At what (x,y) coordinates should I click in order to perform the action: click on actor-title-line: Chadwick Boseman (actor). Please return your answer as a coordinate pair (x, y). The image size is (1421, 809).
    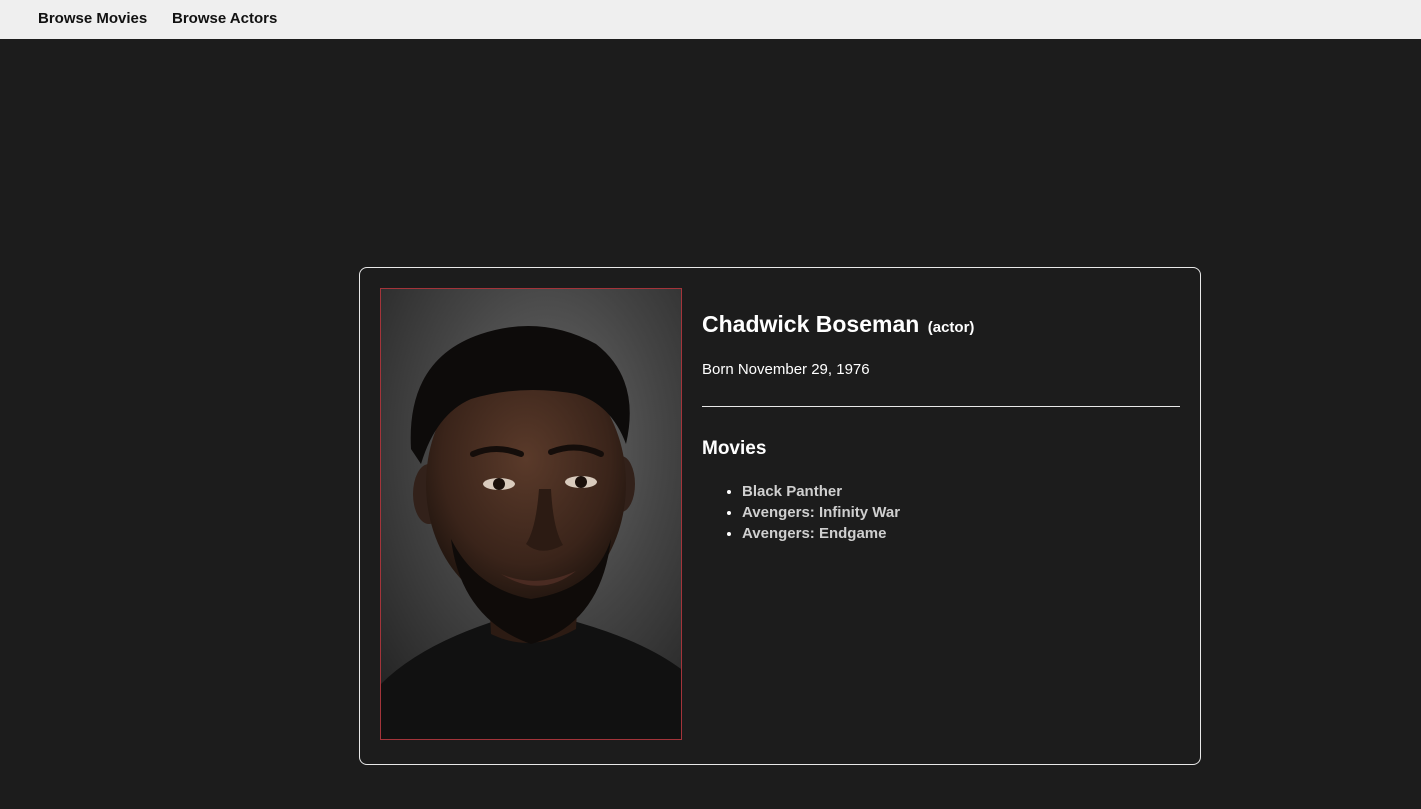
    Looking at the image, I should click on (838, 324).